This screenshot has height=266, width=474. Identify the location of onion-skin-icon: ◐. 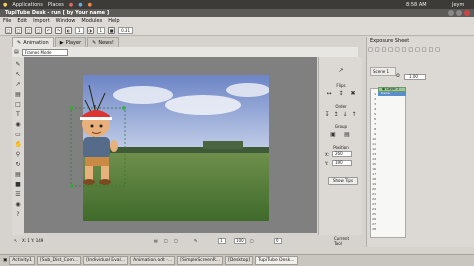
(68, 30).